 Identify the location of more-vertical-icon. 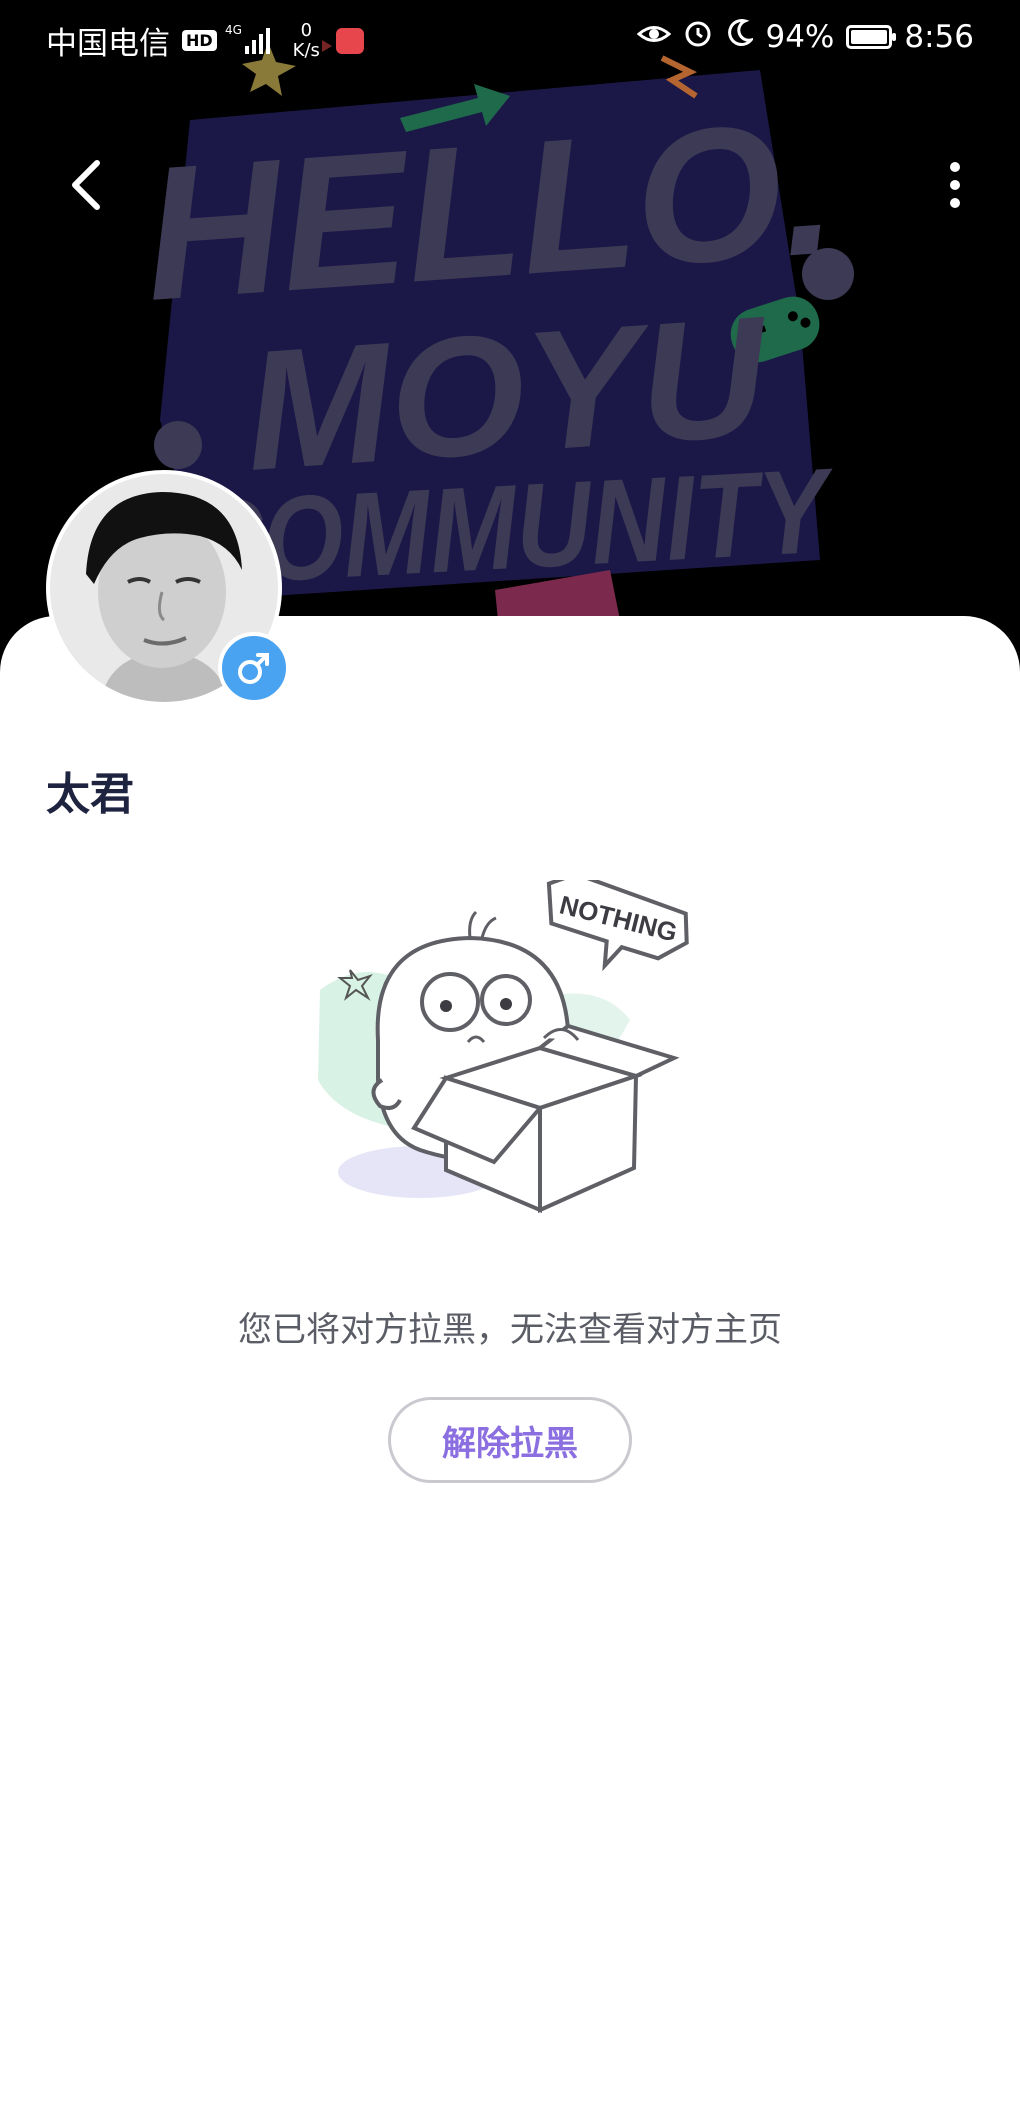
(955, 185).